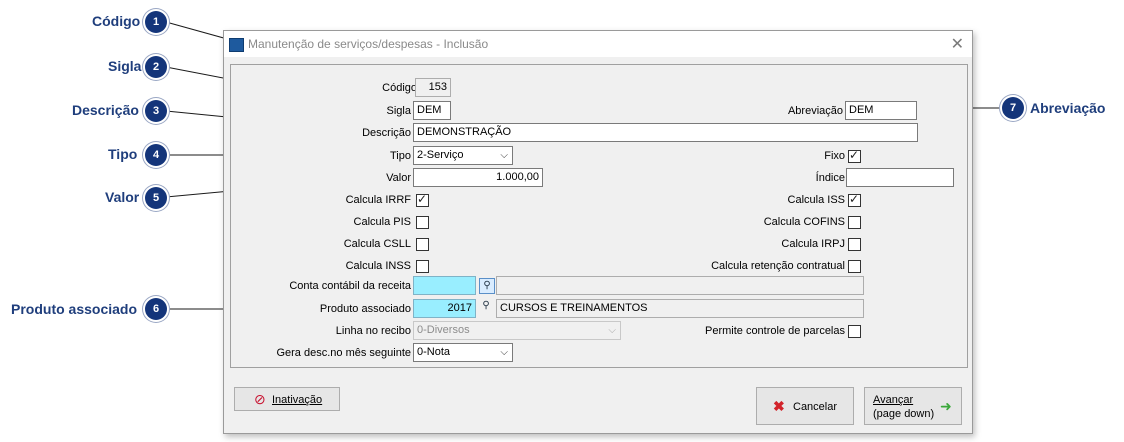 The image size is (1124, 442). I want to click on cancelar-button: ✖ Cancelar, so click(805, 406).